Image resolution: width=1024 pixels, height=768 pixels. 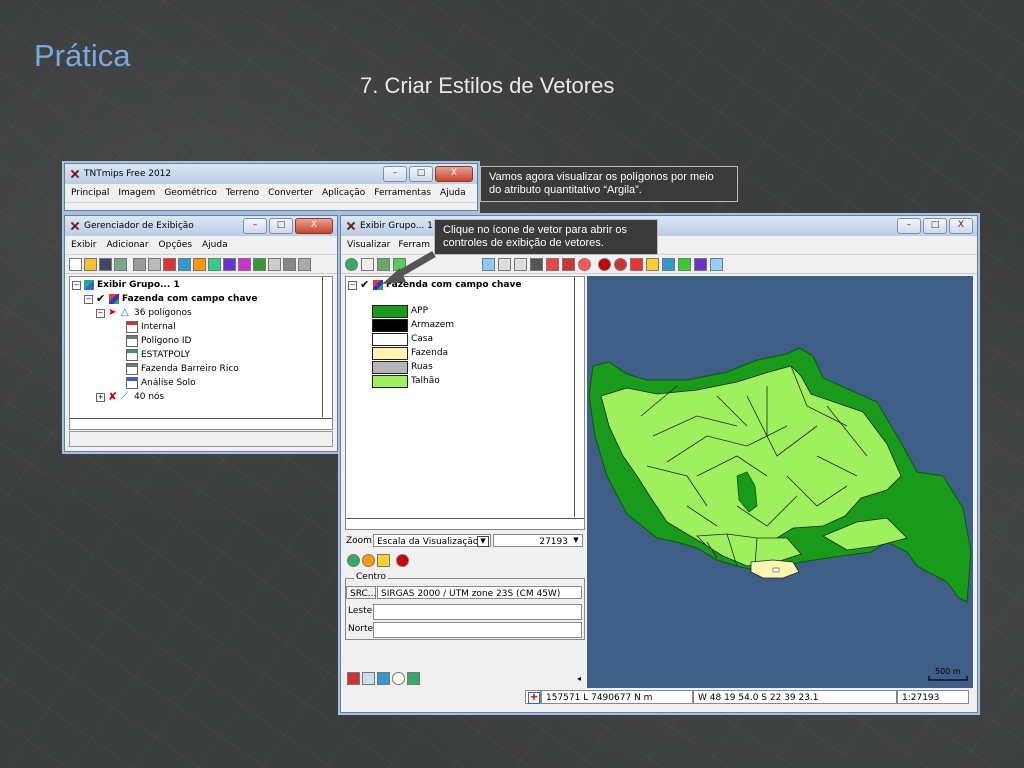 What do you see at coordinates (383, 560) in the screenshot?
I see `folder-icon` at bounding box center [383, 560].